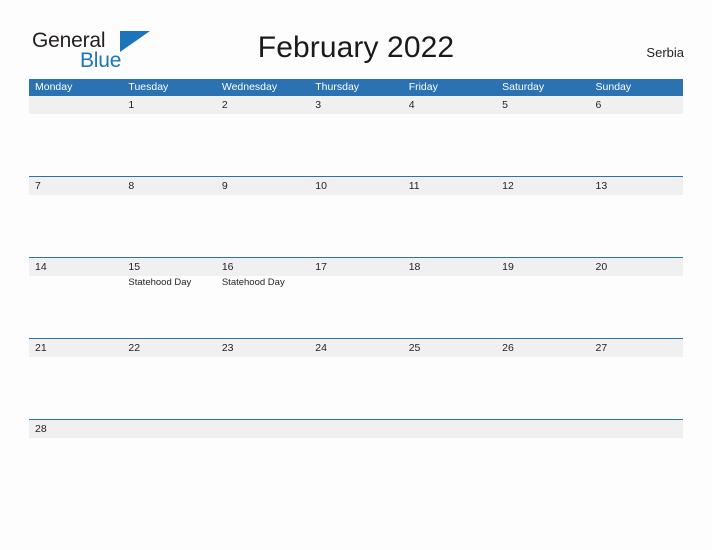 The height and width of the screenshot is (550, 712). I want to click on day-events: Statehood Day, so click(170, 282).